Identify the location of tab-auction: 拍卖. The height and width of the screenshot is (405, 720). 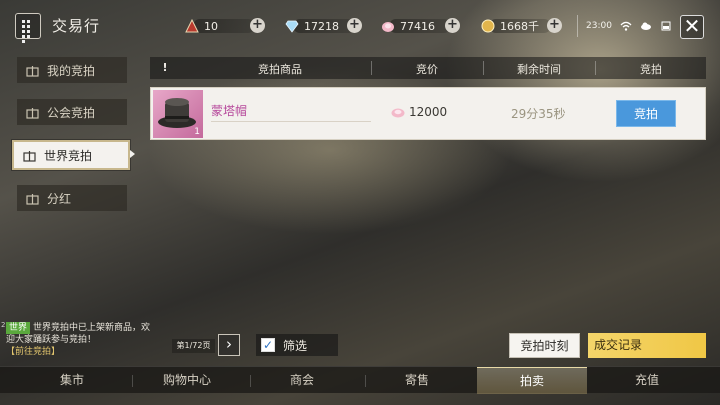
(532, 380).